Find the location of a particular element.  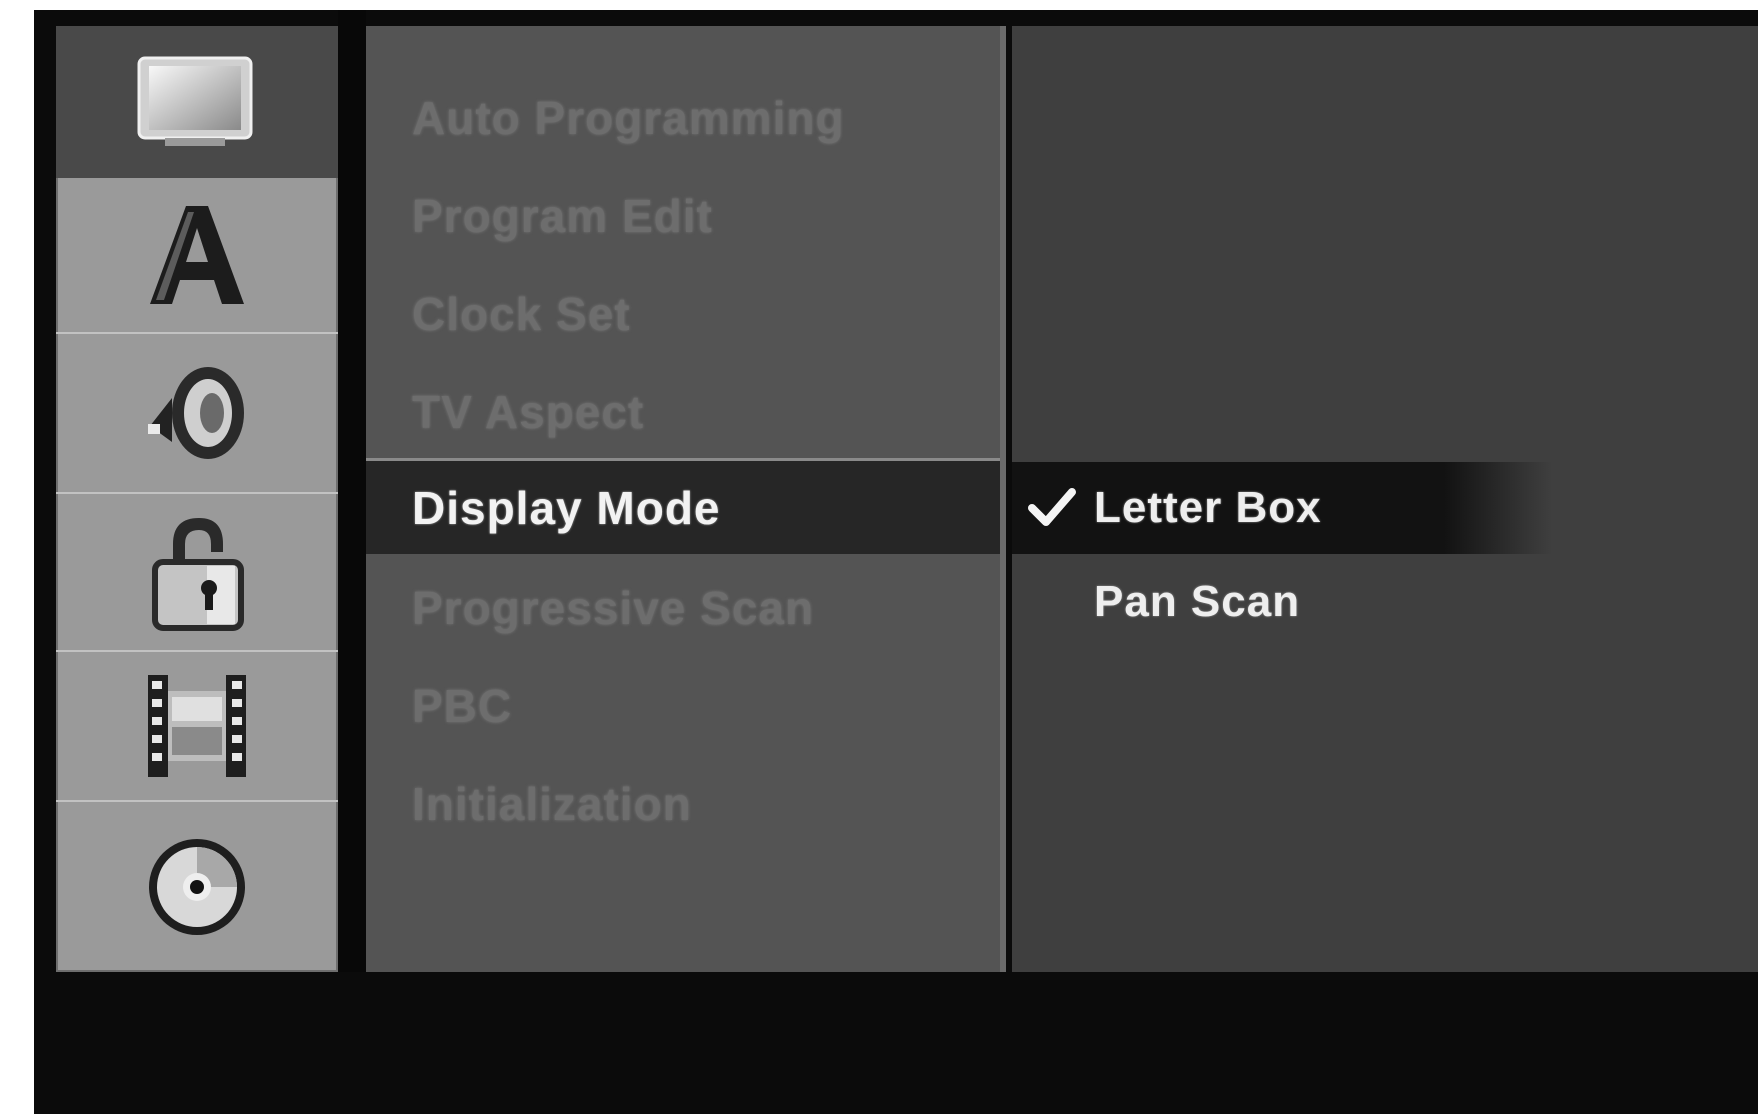

menu-item-display-mode: Display Mode is located at coordinates (683, 506).